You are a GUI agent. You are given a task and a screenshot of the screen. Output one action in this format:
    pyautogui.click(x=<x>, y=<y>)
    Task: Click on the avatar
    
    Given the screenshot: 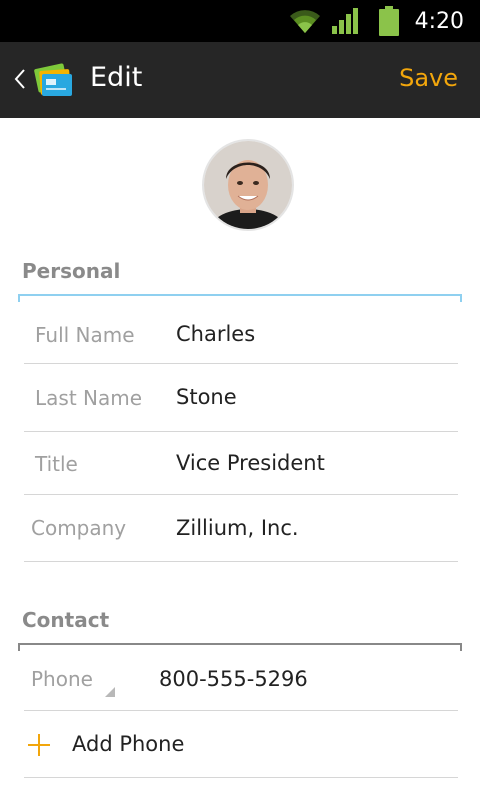 What is the action you would take?
    pyautogui.click(x=248, y=185)
    